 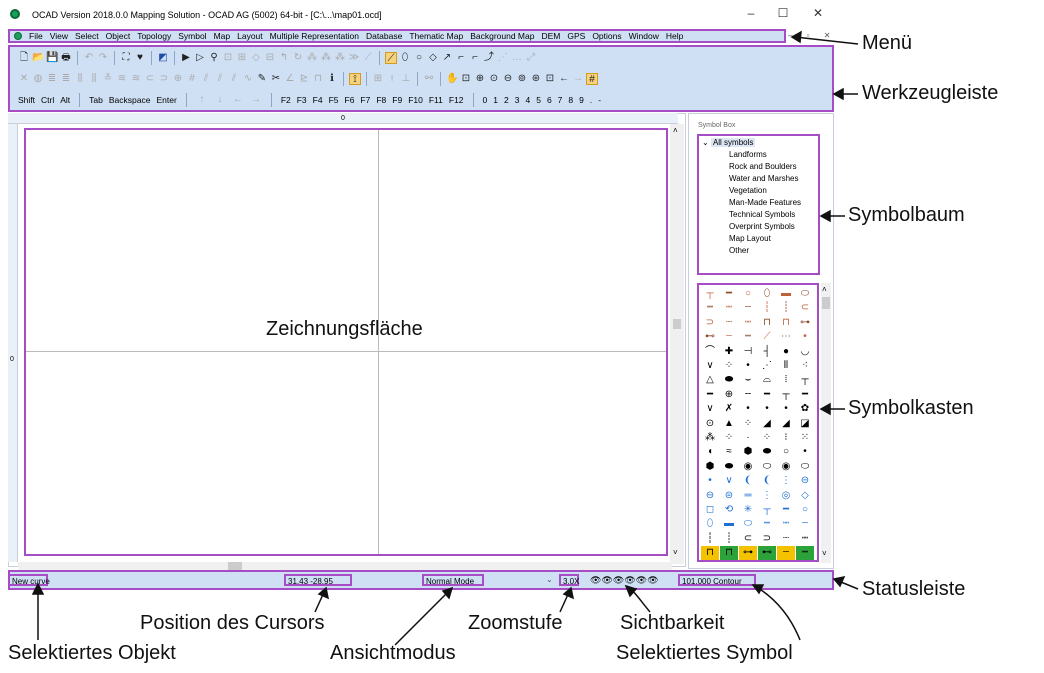 I want to click on tree-item-man-made: Man-Made Features, so click(x=765, y=202).